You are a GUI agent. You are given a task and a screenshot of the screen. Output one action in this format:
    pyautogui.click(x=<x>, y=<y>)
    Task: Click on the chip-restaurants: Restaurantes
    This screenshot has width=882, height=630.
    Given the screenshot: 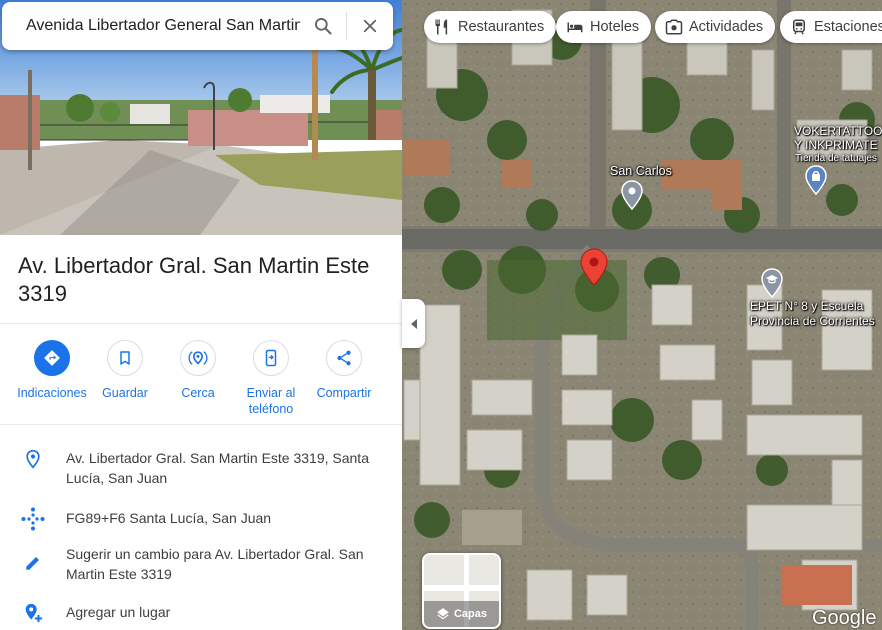 What is the action you would take?
    pyautogui.click(x=490, y=27)
    